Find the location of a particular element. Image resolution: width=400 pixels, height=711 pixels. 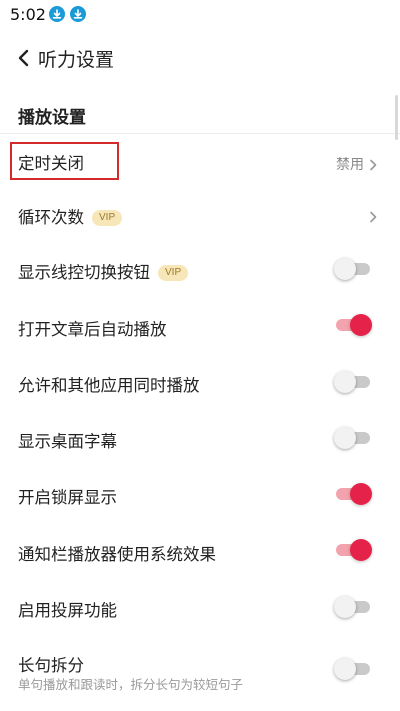

row-label: 显示线控切换按钮 VIP is located at coordinates (103, 271).